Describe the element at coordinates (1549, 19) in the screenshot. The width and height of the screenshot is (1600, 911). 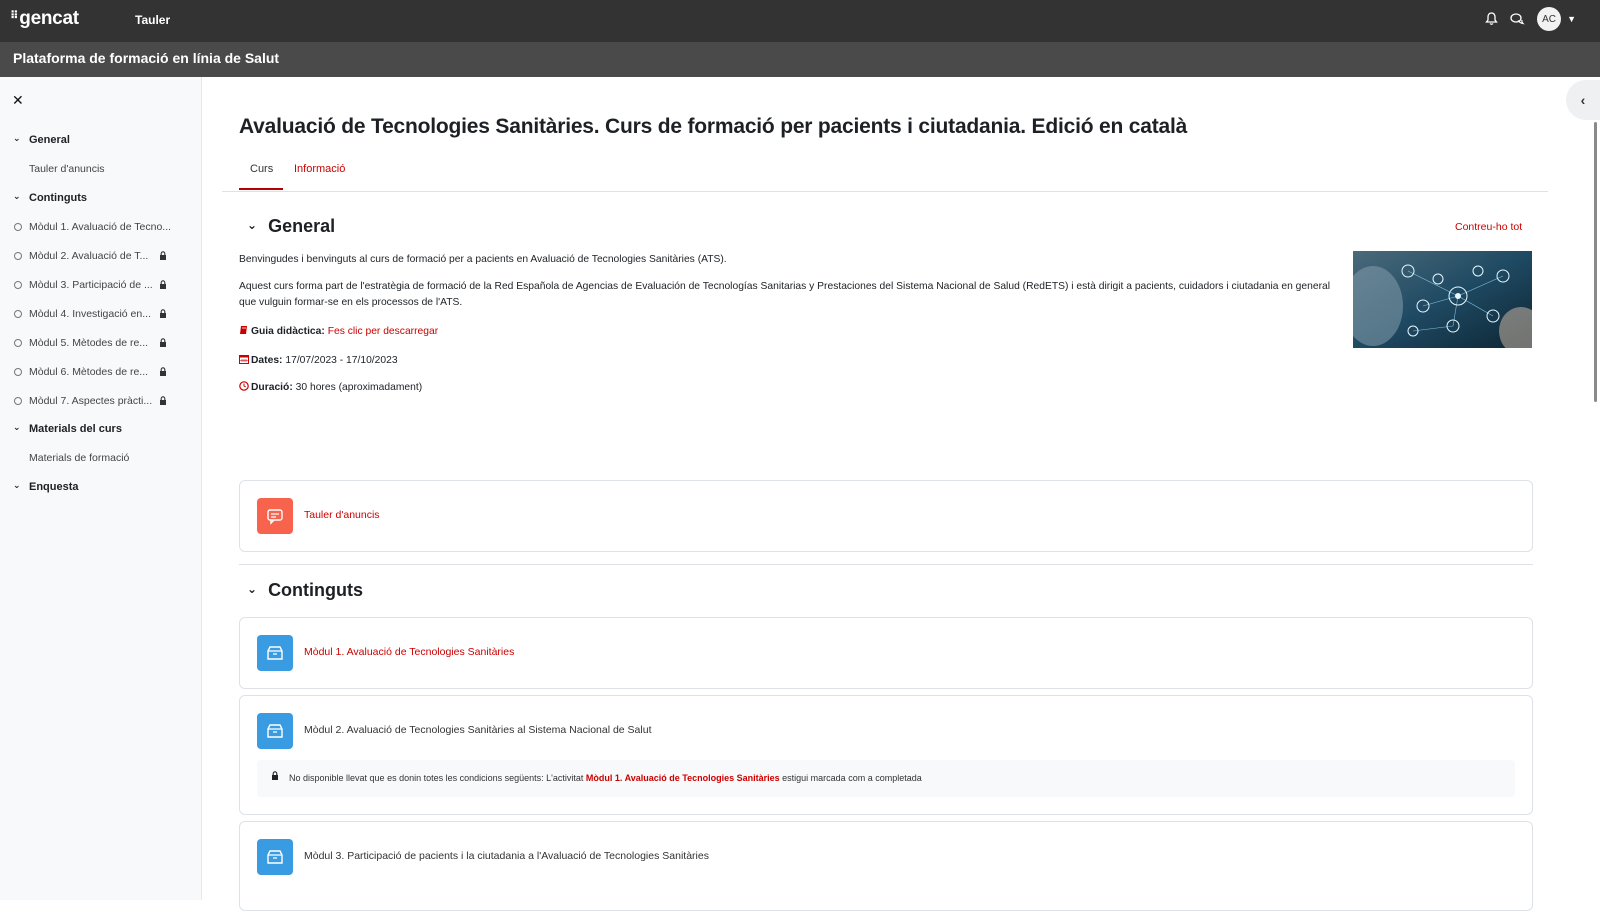
I see `user-avatar: AC` at that location.